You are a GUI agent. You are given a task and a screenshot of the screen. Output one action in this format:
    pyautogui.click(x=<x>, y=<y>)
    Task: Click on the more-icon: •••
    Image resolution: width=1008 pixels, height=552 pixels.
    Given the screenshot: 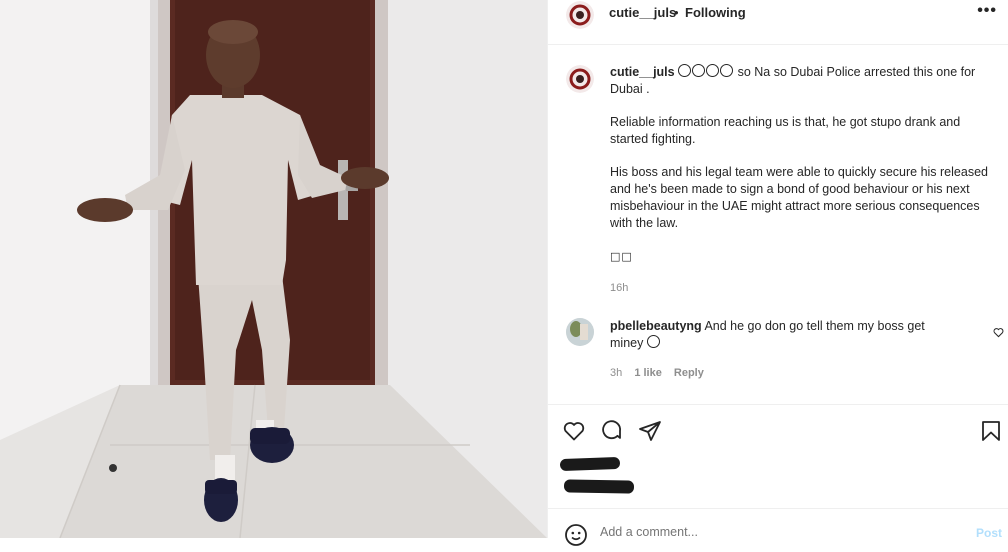 What is the action you would take?
    pyautogui.click(x=987, y=11)
    